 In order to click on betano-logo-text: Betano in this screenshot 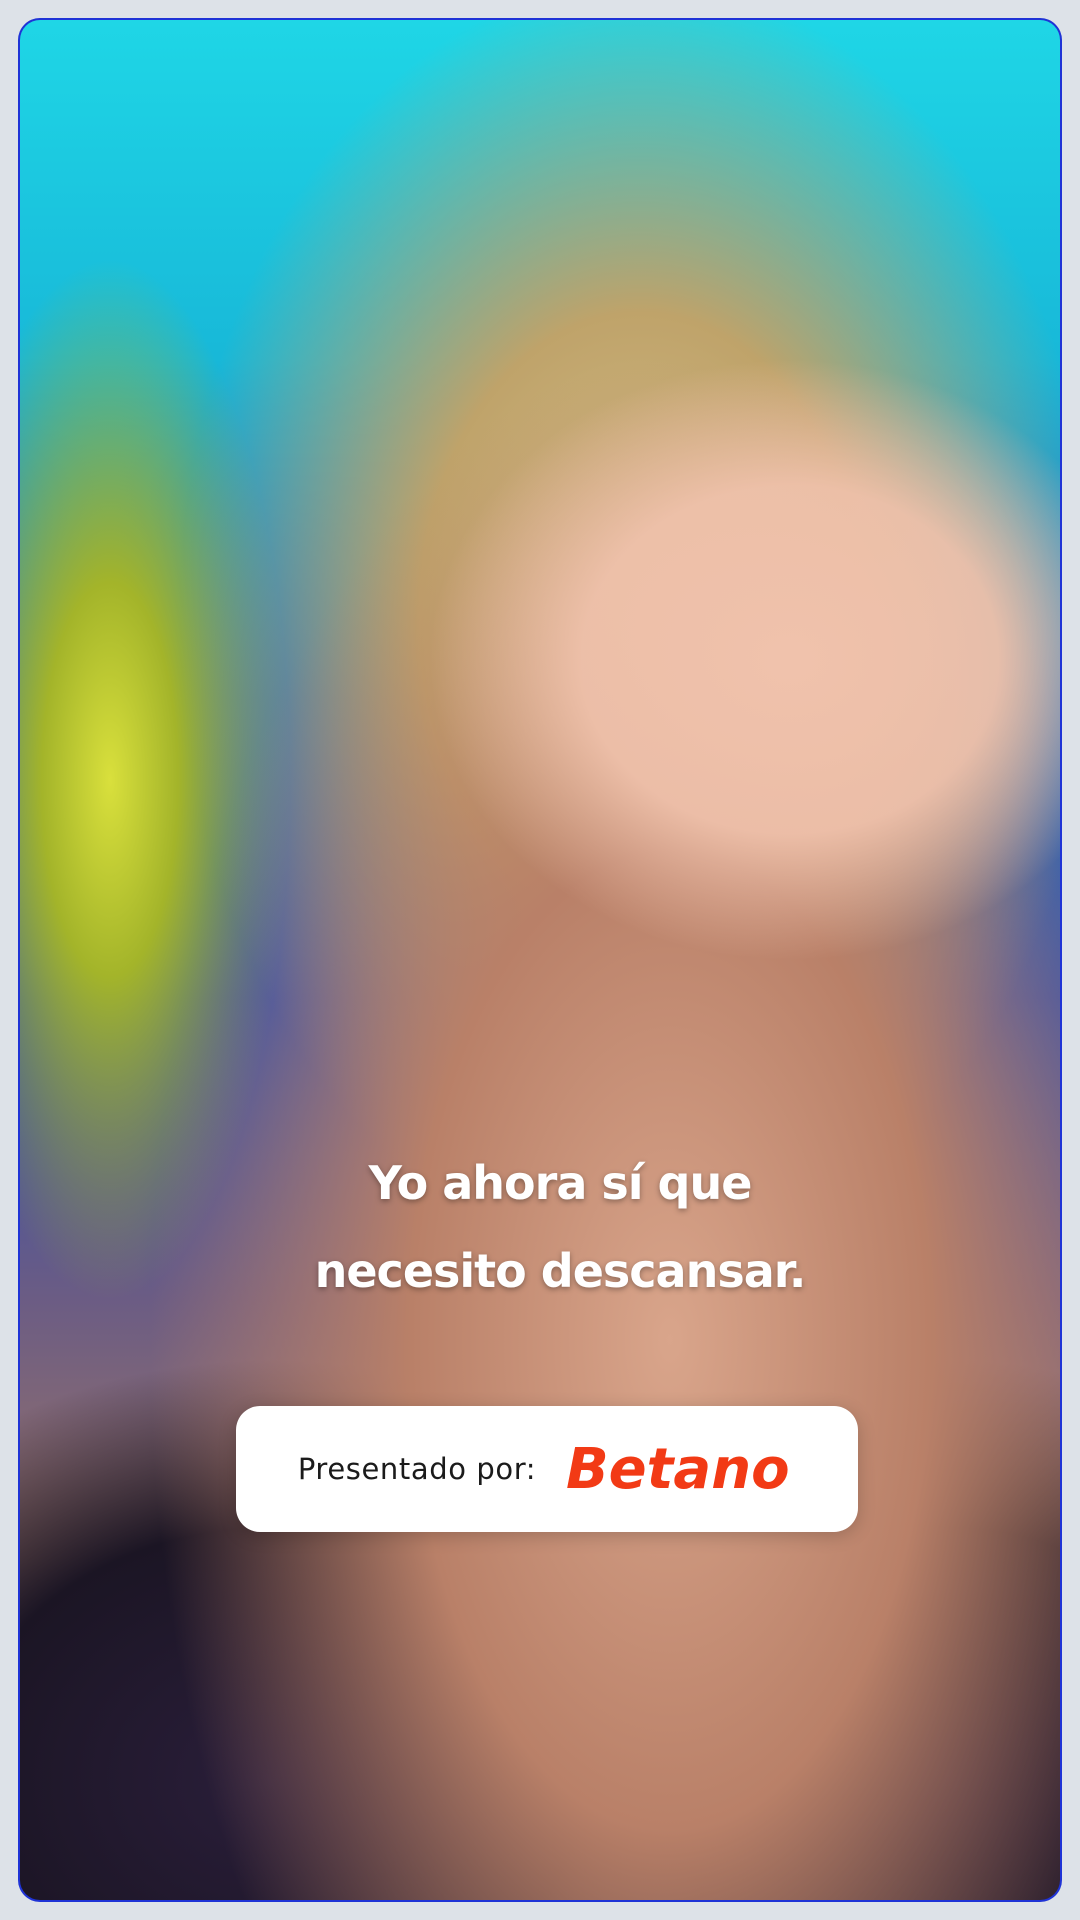, I will do `click(678, 1469)`.